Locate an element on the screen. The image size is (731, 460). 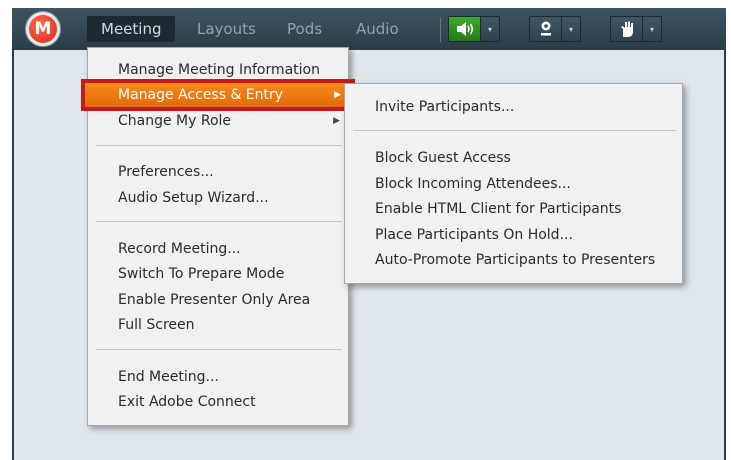
menu-layouts: Layouts is located at coordinates (226, 29).